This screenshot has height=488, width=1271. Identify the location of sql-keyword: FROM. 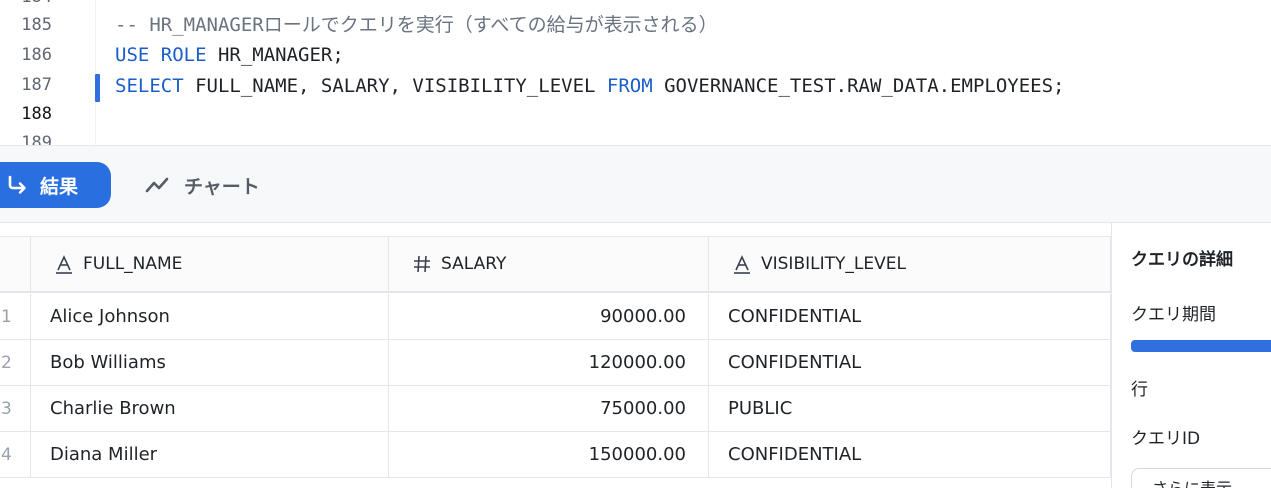
(629, 86).